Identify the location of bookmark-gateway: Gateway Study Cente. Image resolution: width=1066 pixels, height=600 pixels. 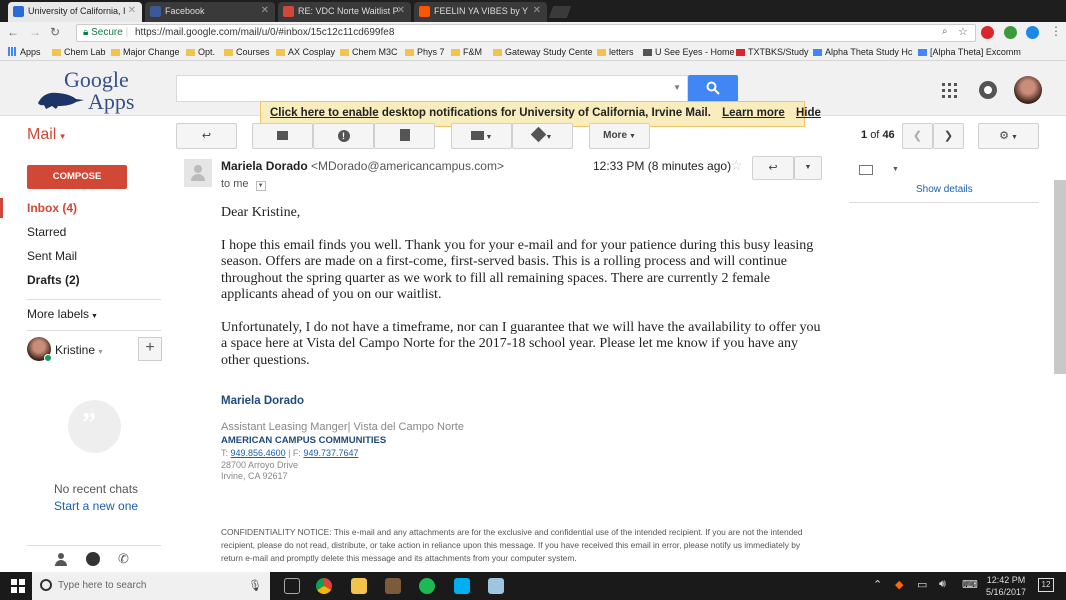
(543, 52).